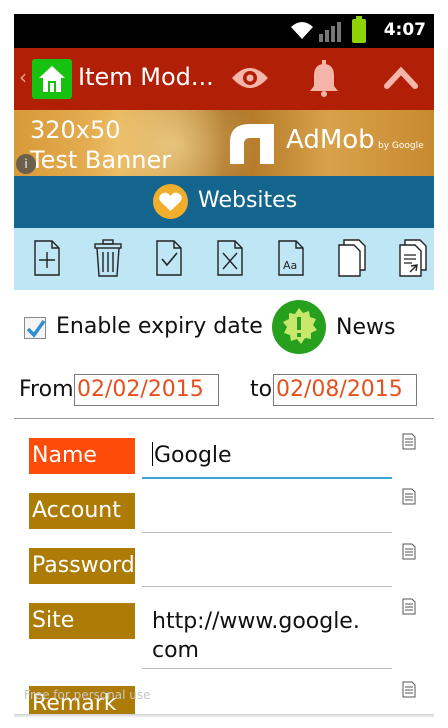  What do you see at coordinates (248, 200) in the screenshot?
I see `category-label: Websites` at bounding box center [248, 200].